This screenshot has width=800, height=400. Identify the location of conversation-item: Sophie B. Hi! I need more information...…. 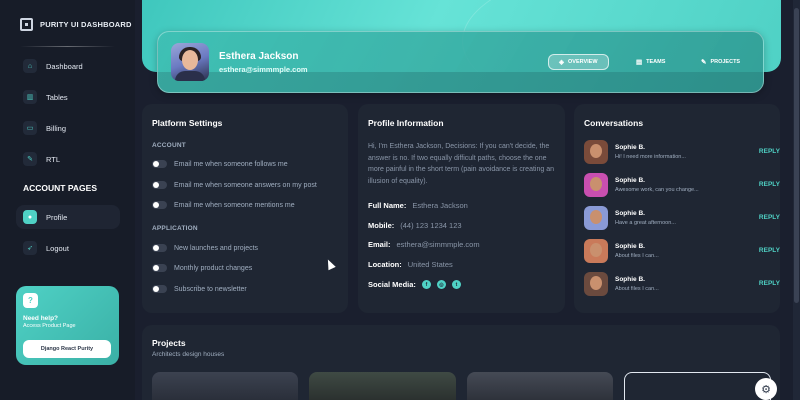
(682, 153).